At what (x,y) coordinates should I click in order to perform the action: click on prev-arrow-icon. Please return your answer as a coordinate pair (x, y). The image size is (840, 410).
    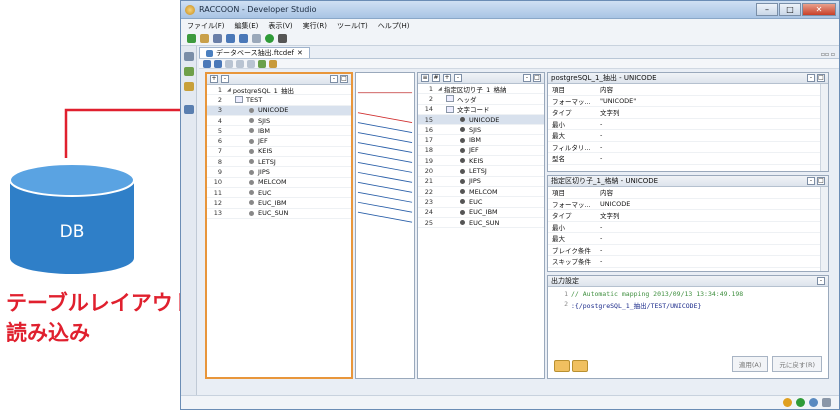
    Looking at the image, I should click on (562, 366).